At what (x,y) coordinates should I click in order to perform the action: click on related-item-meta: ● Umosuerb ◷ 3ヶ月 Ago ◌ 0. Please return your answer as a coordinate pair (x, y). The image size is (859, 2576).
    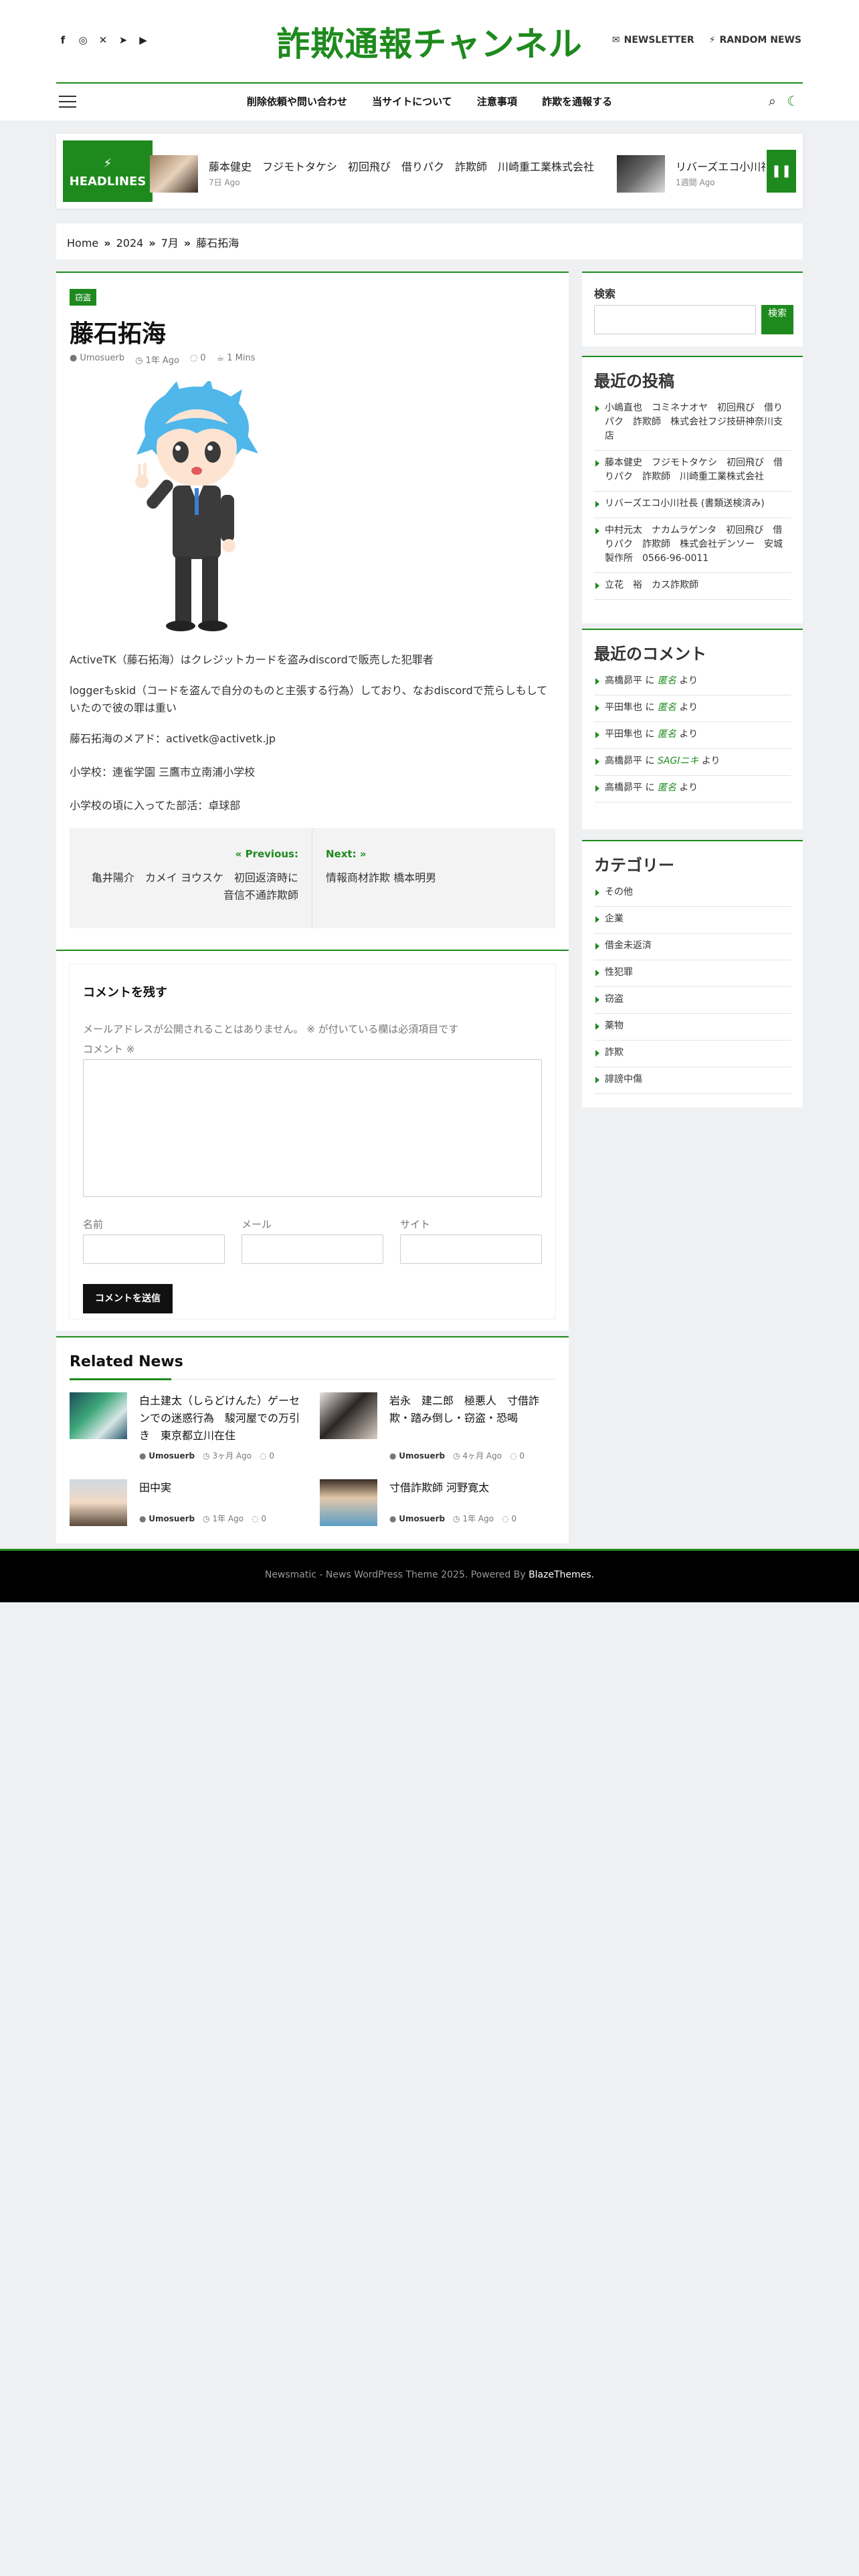
    Looking at the image, I should click on (207, 1455).